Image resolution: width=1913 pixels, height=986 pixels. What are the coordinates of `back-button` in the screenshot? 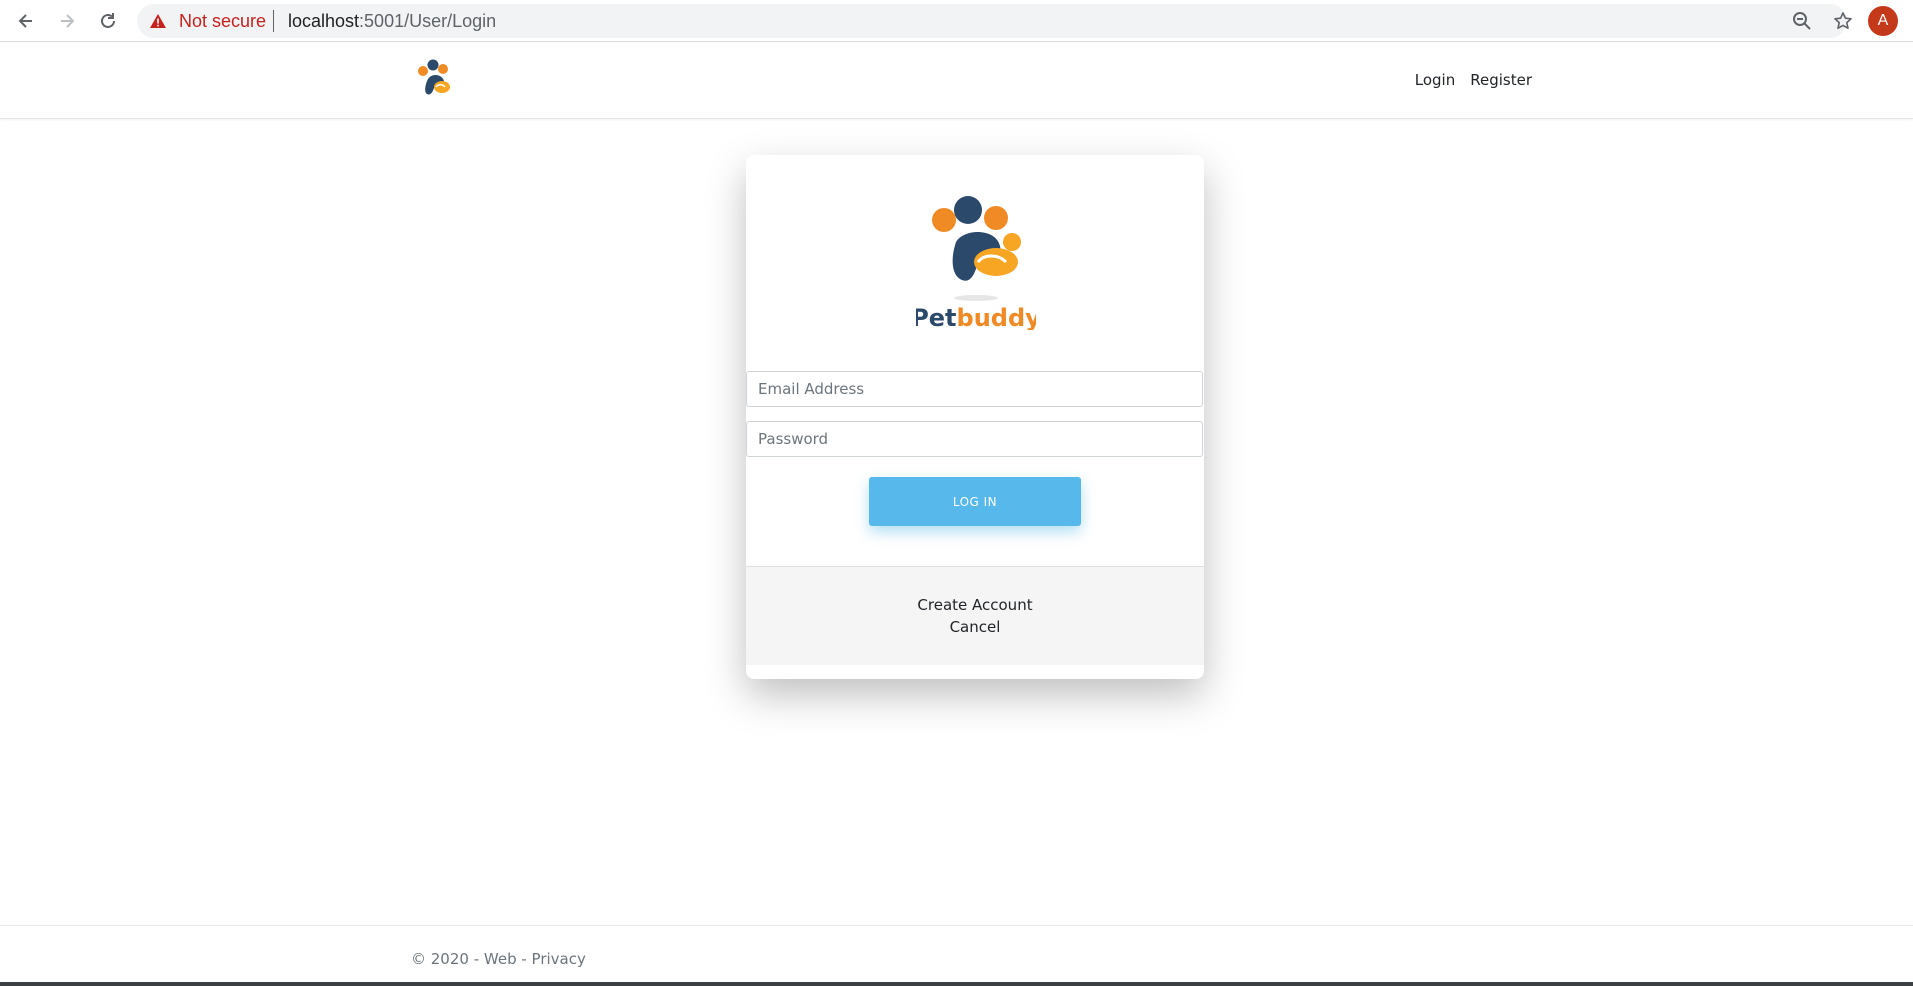 It's located at (26, 21).